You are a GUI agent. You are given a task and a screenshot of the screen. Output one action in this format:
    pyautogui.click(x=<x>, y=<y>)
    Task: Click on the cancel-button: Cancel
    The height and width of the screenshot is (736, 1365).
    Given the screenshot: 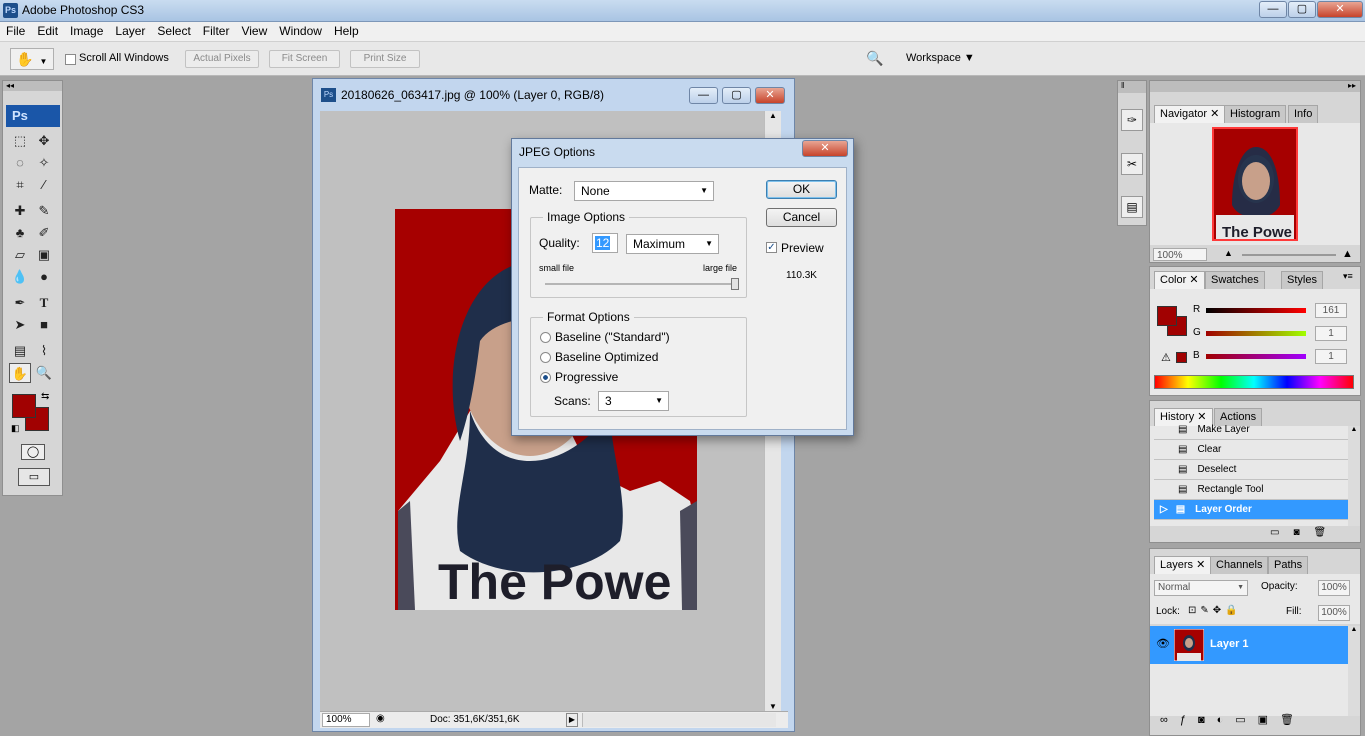 What is the action you would take?
    pyautogui.click(x=801, y=217)
    